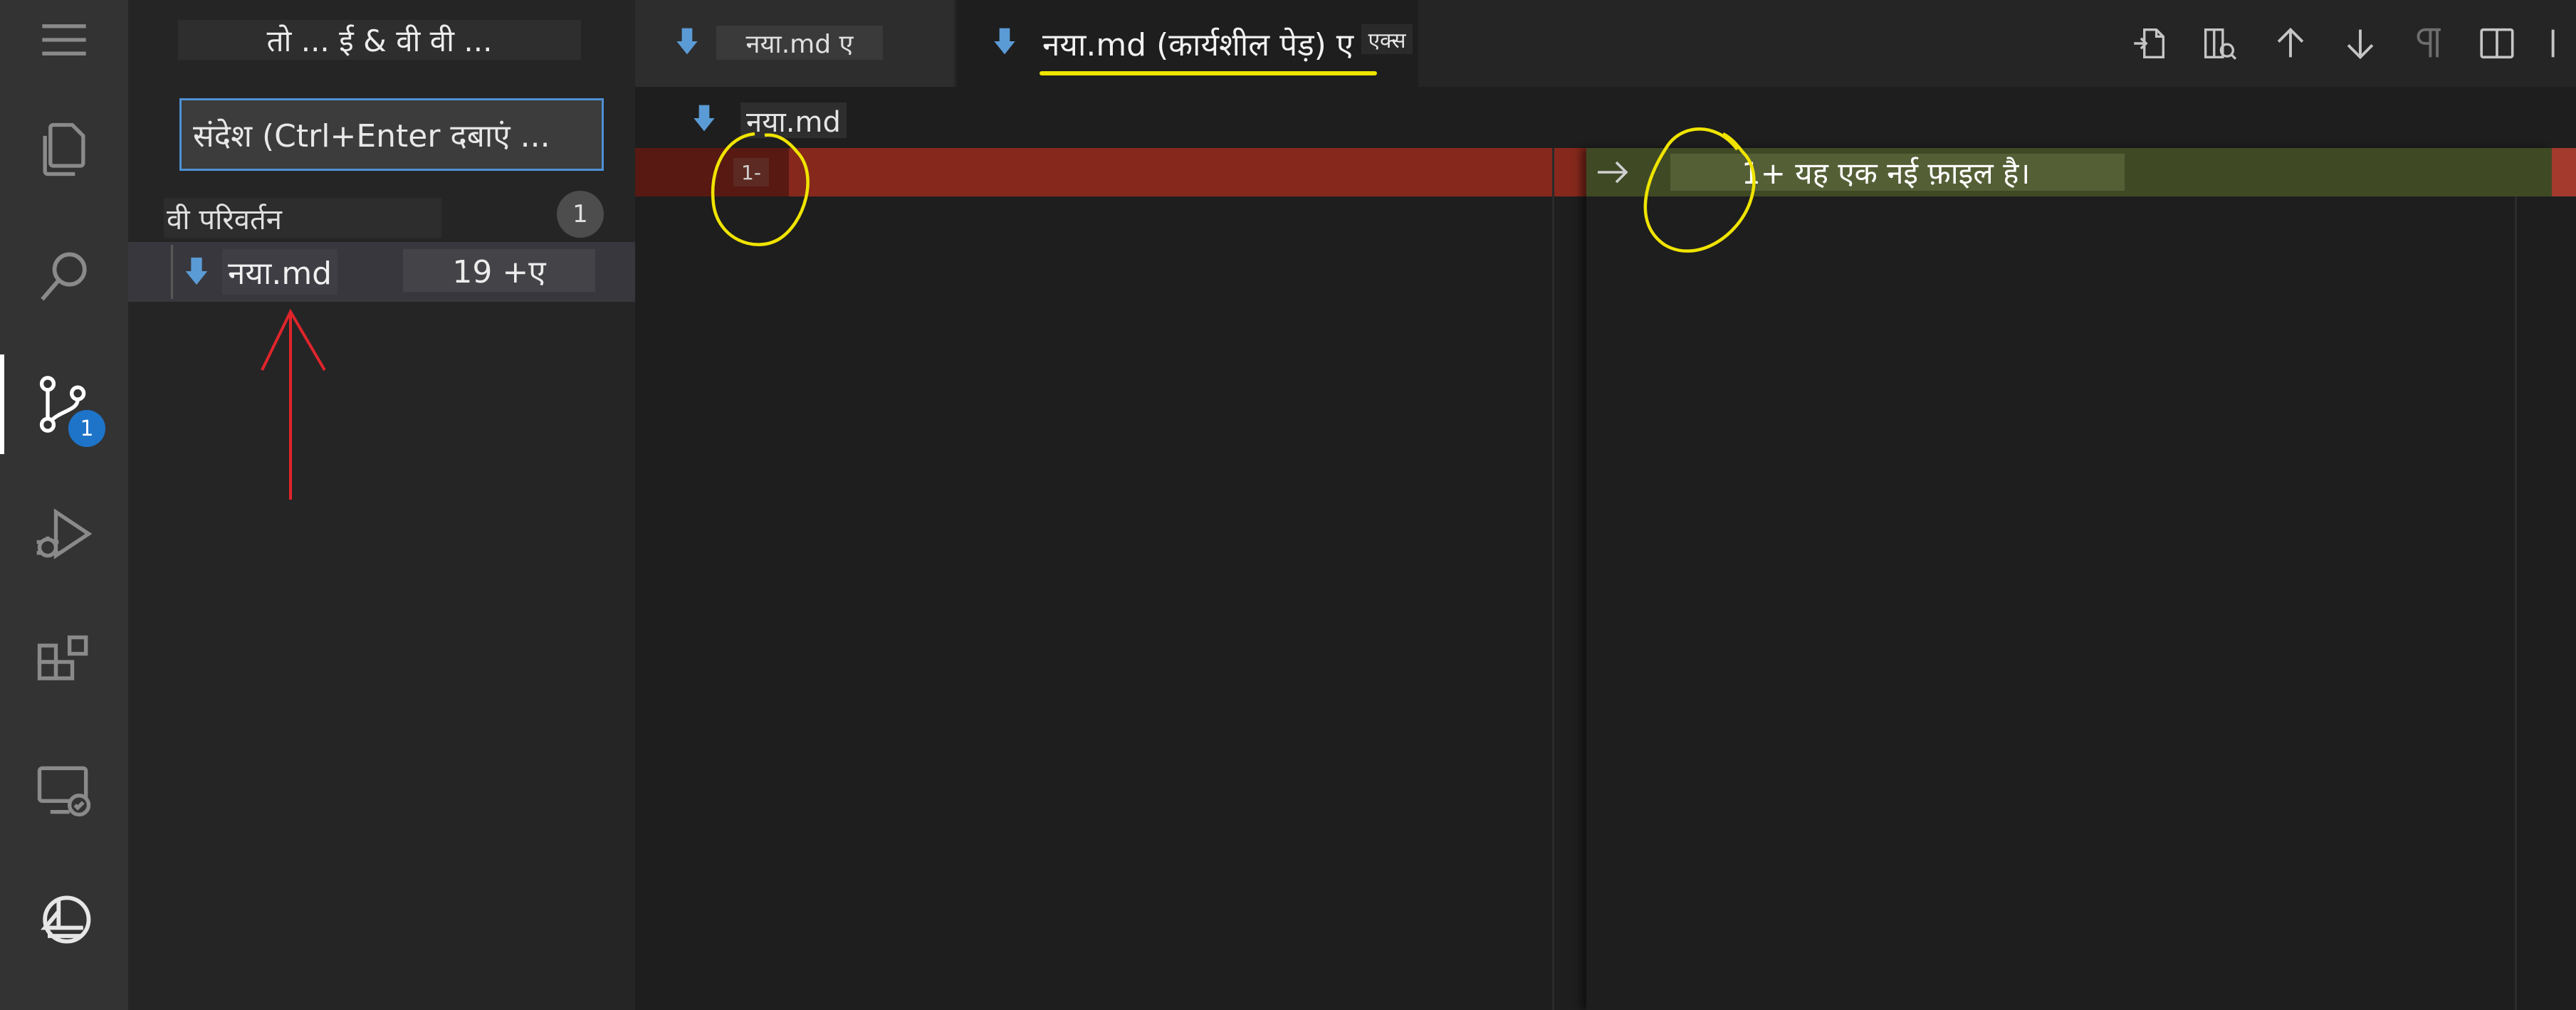 This screenshot has height=1010, width=2576. Describe the element at coordinates (64, 45) in the screenshot. I see `menu-icon` at that location.